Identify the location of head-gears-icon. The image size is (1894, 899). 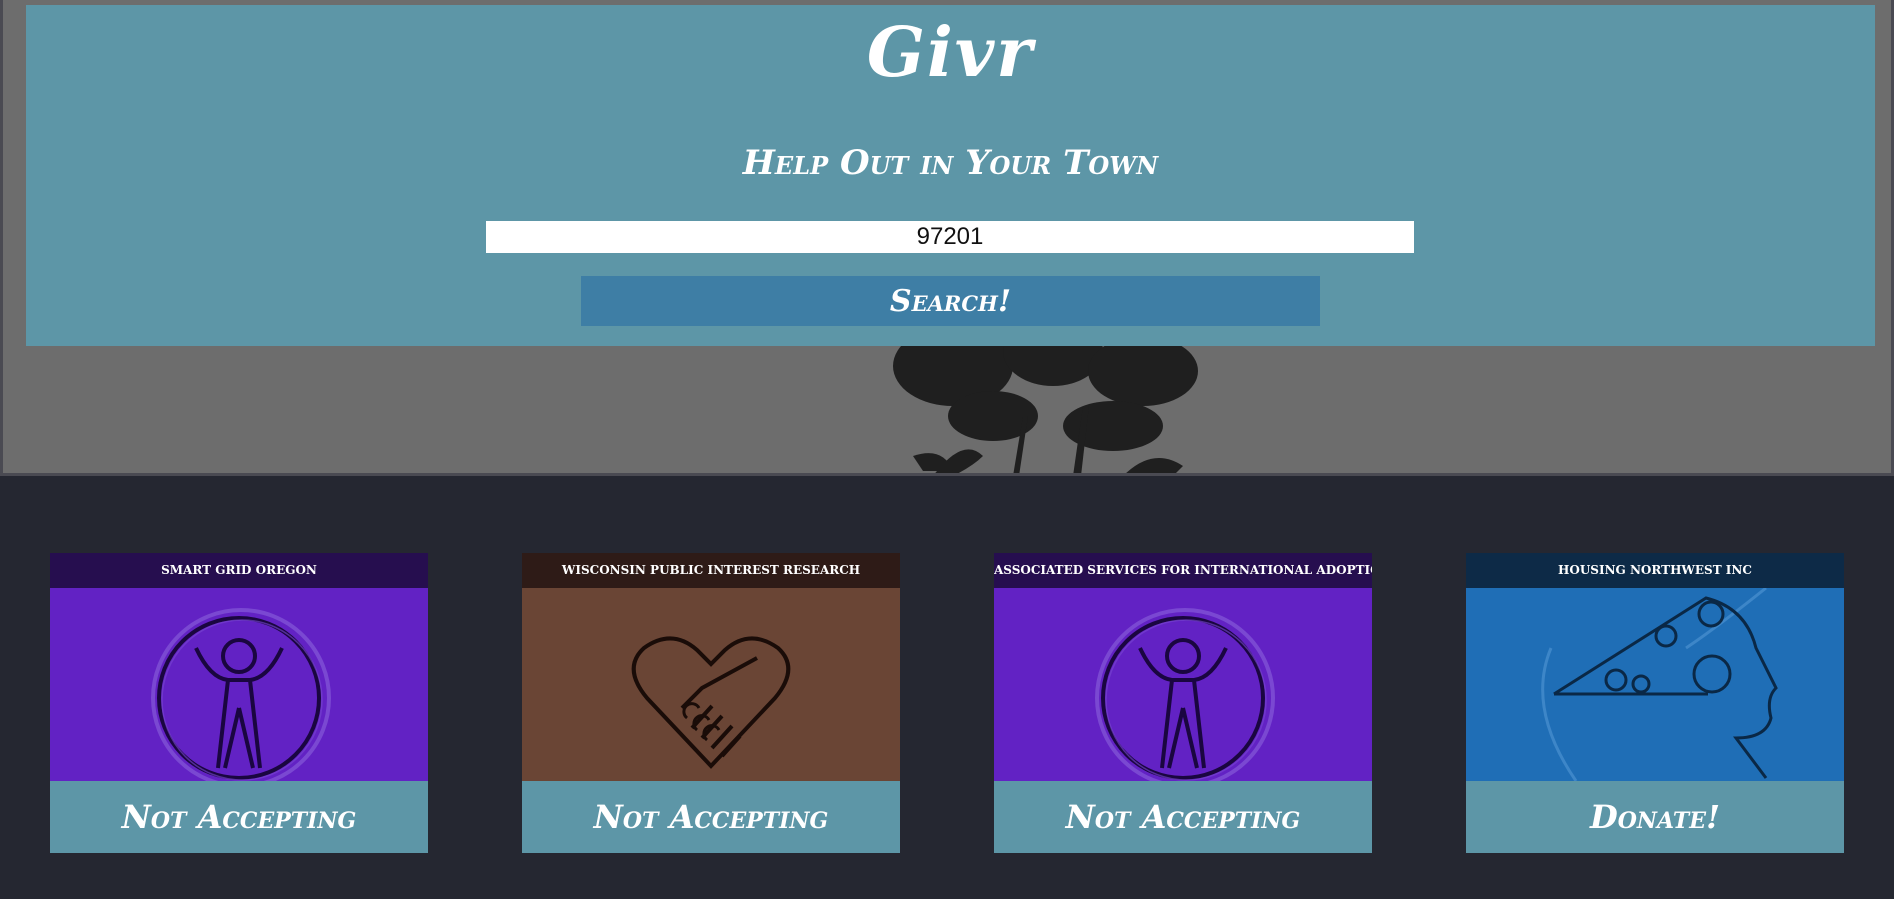
(1659, 684).